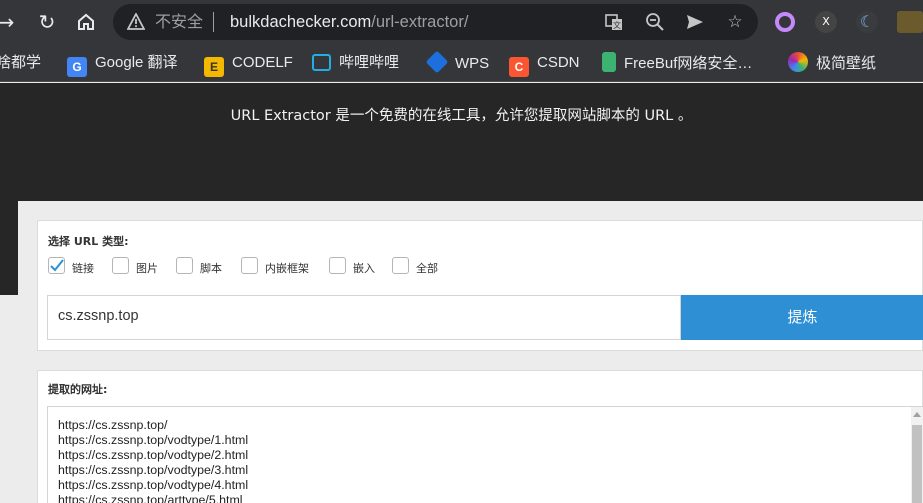  What do you see at coordinates (56, 265) in the screenshot?
I see `checkbox-checked` at bounding box center [56, 265].